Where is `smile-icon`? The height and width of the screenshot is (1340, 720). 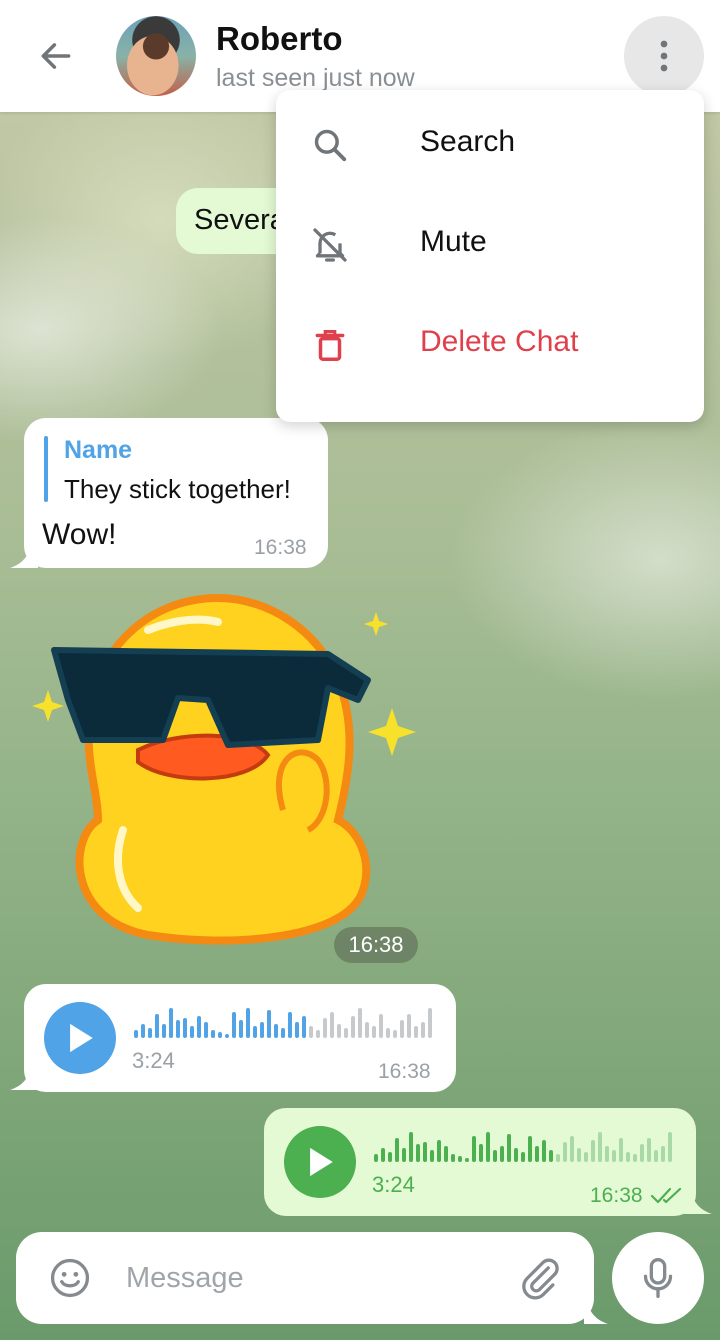
smile-icon is located at coordinates (70, 1278).